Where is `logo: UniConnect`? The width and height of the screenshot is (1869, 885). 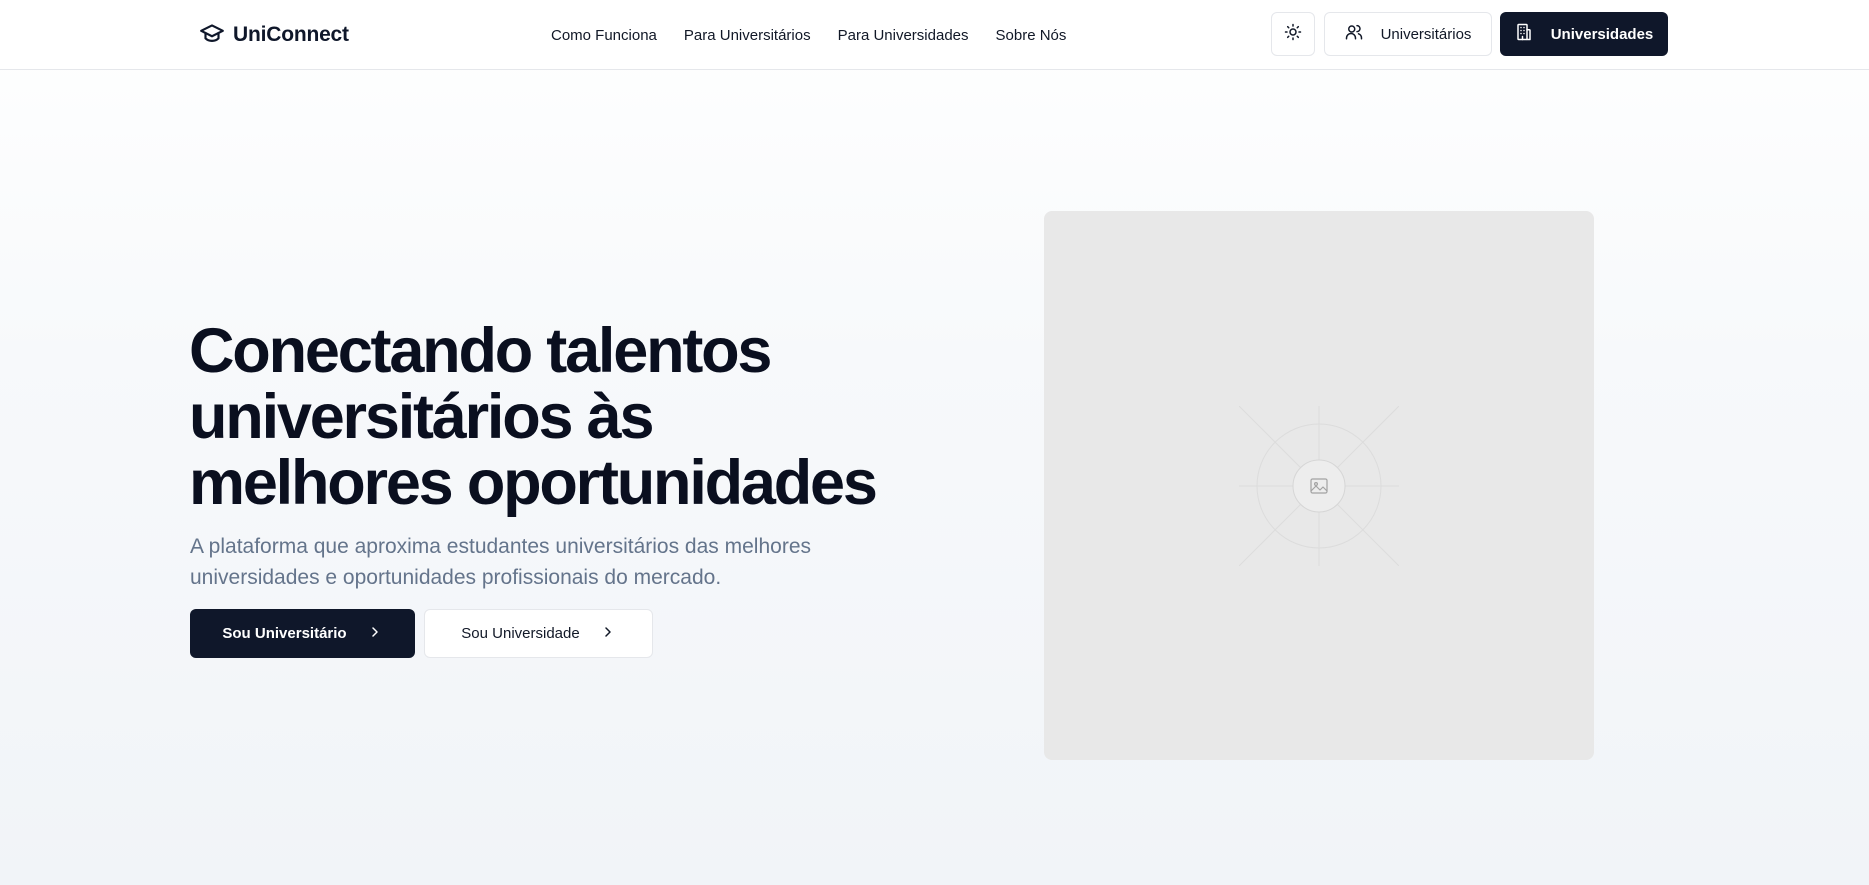 logo: UniConnect is located at coordinates (274, 35).